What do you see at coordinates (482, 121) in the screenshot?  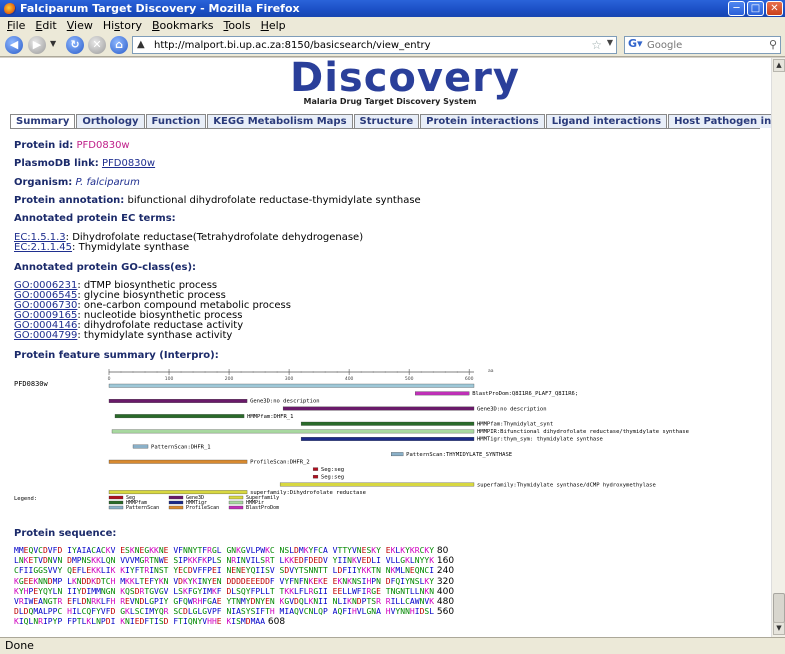 I see `tab-protein-interactions: Protein interactions` at bounding box center [482, 121].